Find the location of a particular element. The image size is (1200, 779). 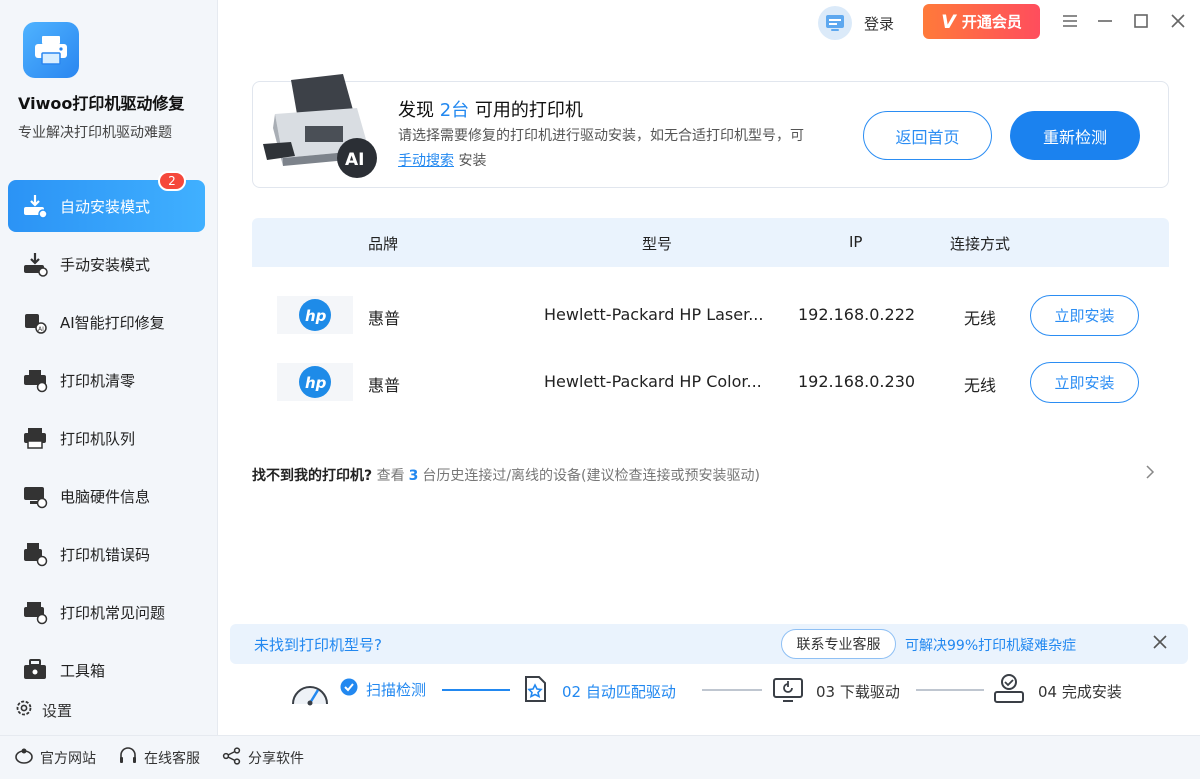

sidebar-item-label: AI智能打印修复 is located at coordinates (112, 322).